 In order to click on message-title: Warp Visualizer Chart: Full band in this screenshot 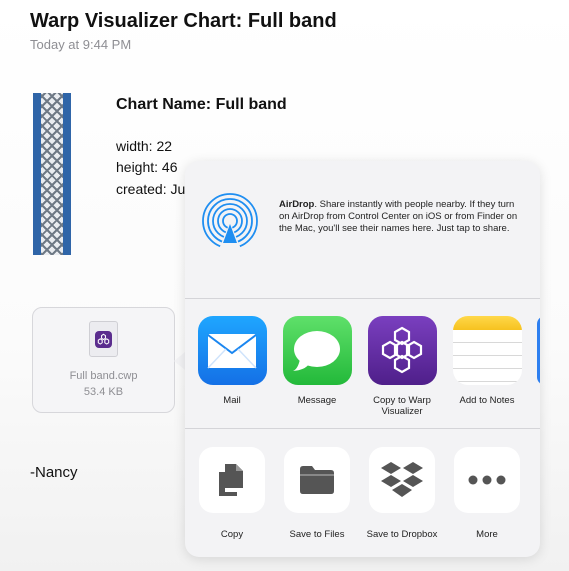, I will do `click(183, 21)`.